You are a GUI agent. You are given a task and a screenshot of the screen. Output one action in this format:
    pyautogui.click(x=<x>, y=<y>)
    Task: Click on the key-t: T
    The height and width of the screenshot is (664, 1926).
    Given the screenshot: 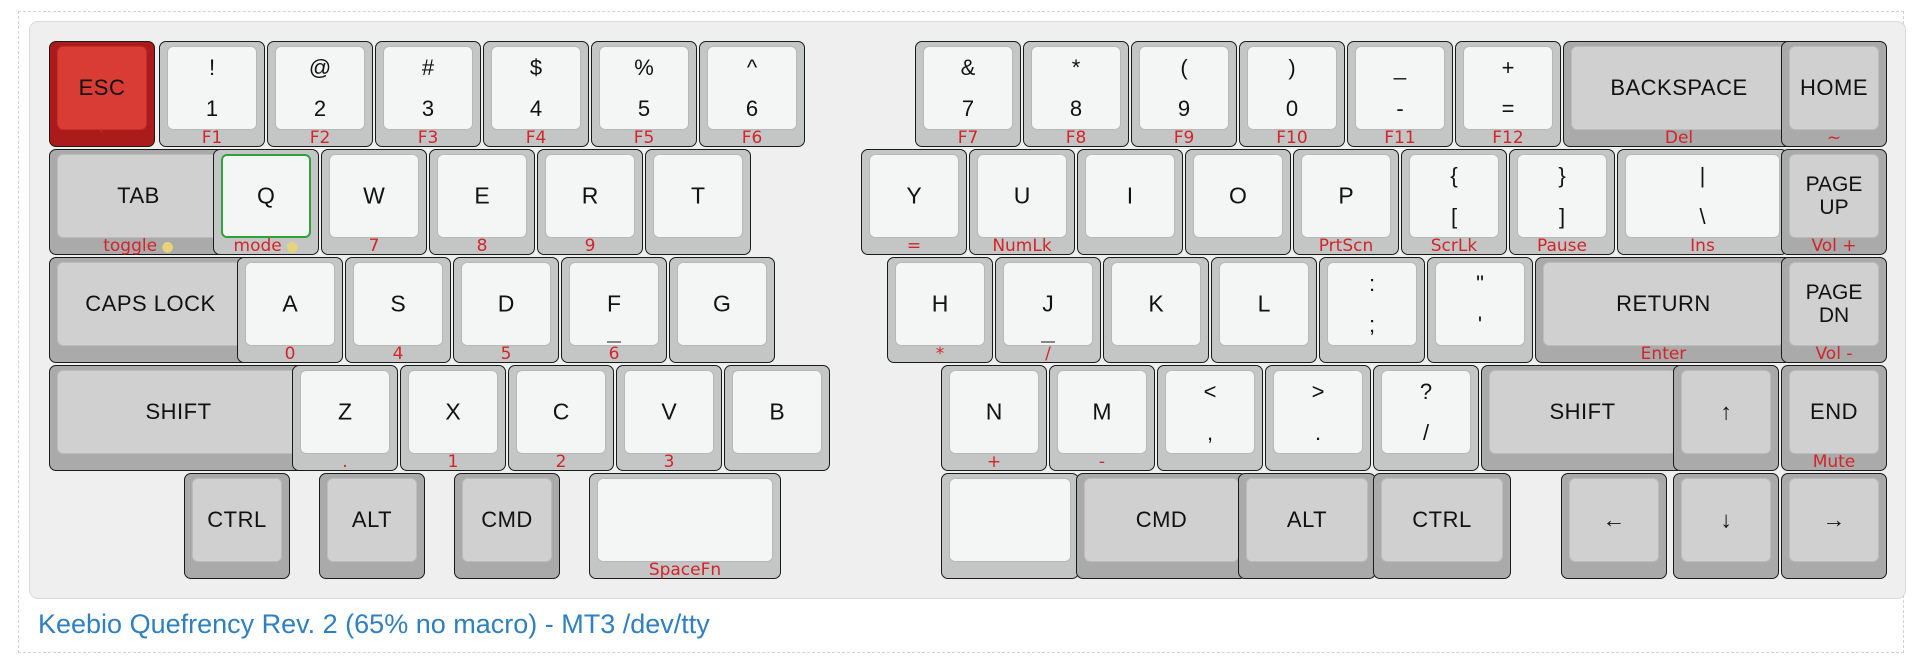 What is the action you would take?
    pyautogui.click(x=698, y=202)
    